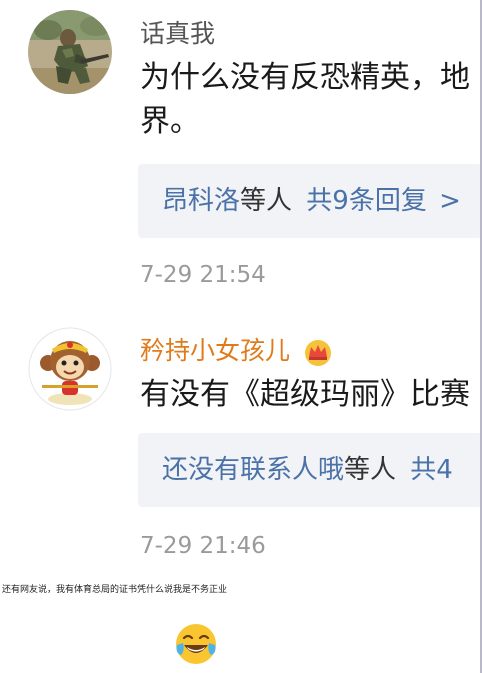  I want to click on comment-text: 有没有《超级玛丽》比赛, so click(305, 395).